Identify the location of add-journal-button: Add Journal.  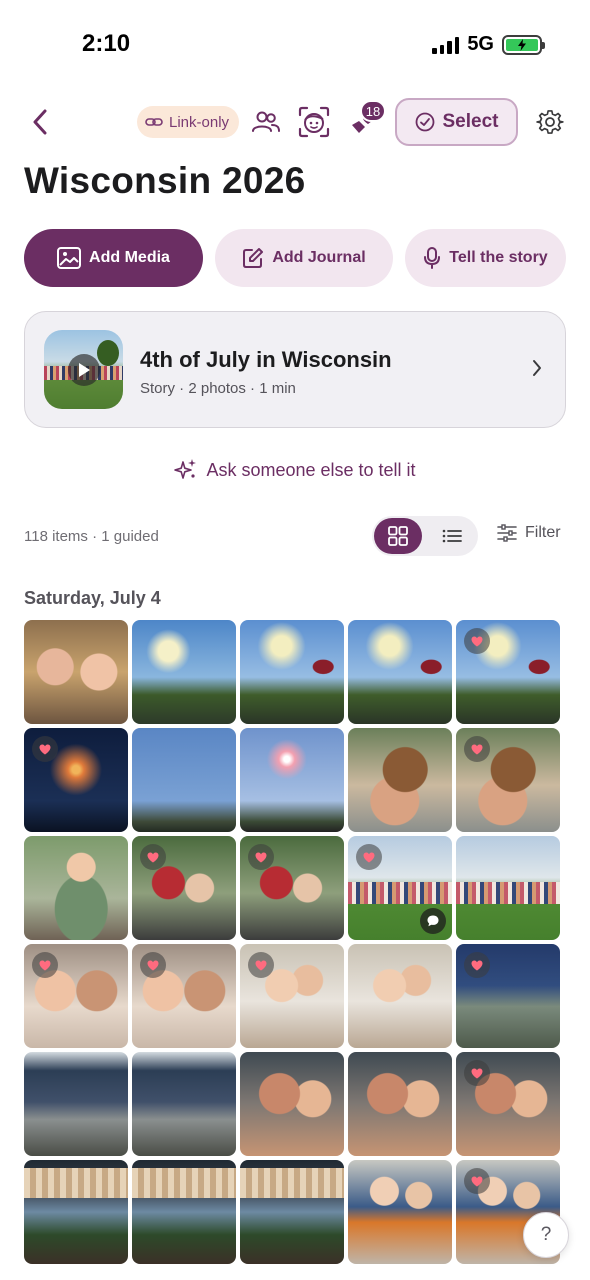
(304, 258).